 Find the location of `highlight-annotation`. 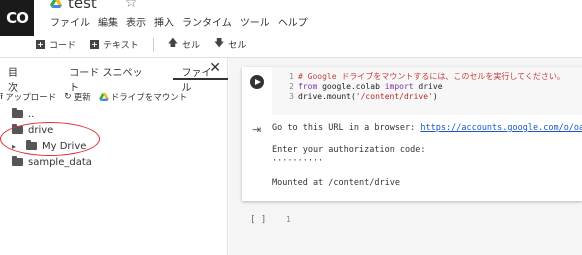

highlight-annotation is located at coordinates (50, 139).